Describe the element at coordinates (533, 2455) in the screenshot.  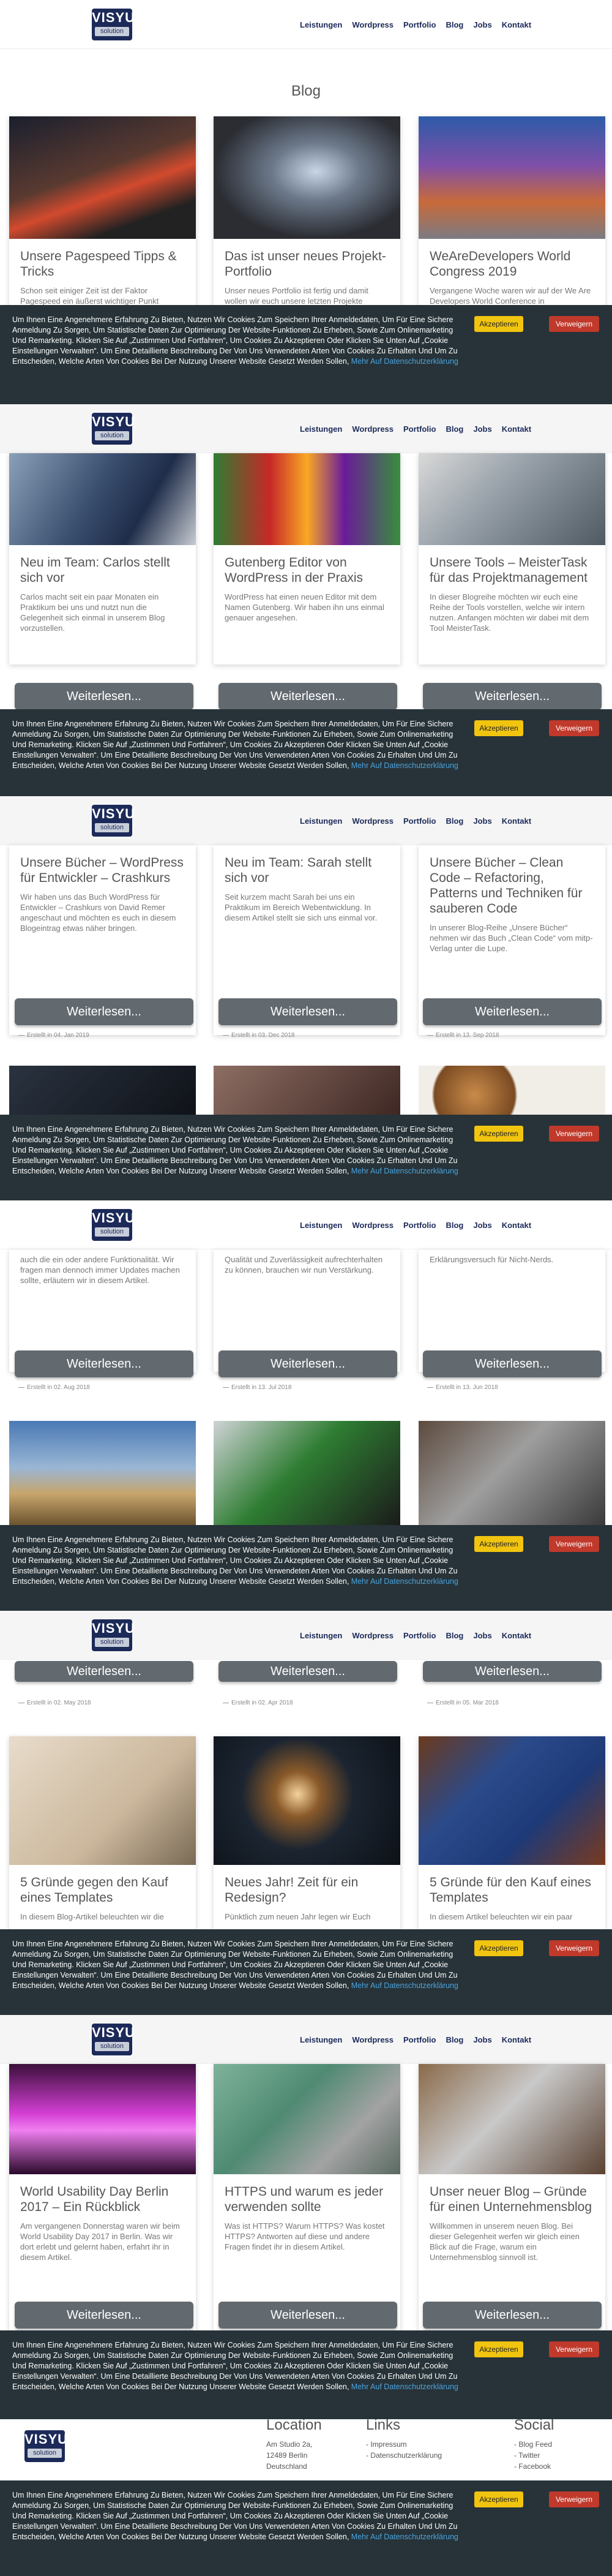
I see `footer-link-twitter: - Twitter` at that location.